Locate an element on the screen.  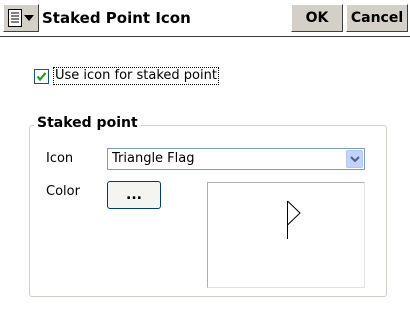
triangle-flag-icon is located at coordinates (294, 219).